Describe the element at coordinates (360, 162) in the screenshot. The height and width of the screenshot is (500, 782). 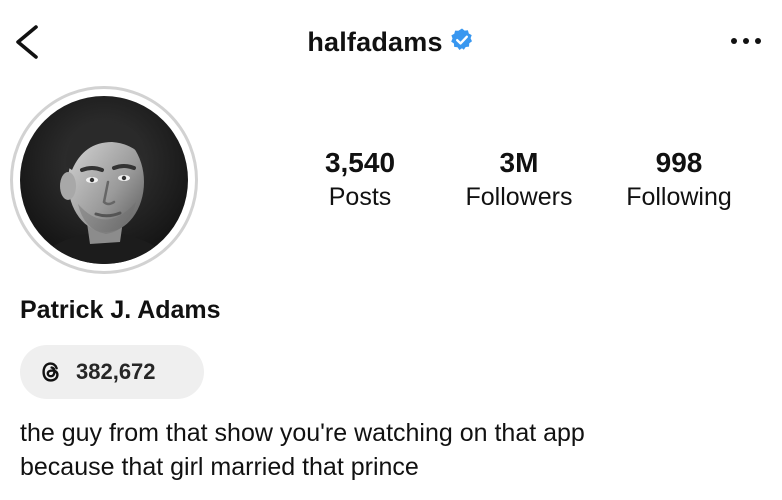
I see `posts-count: 3,540` at that location.